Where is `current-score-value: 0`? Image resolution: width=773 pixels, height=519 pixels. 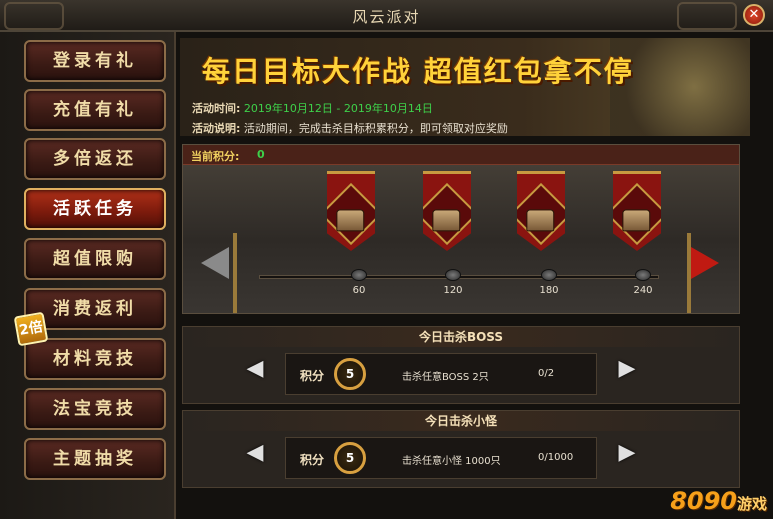 current-score-value: 0 is located at coordinates (261, 154).